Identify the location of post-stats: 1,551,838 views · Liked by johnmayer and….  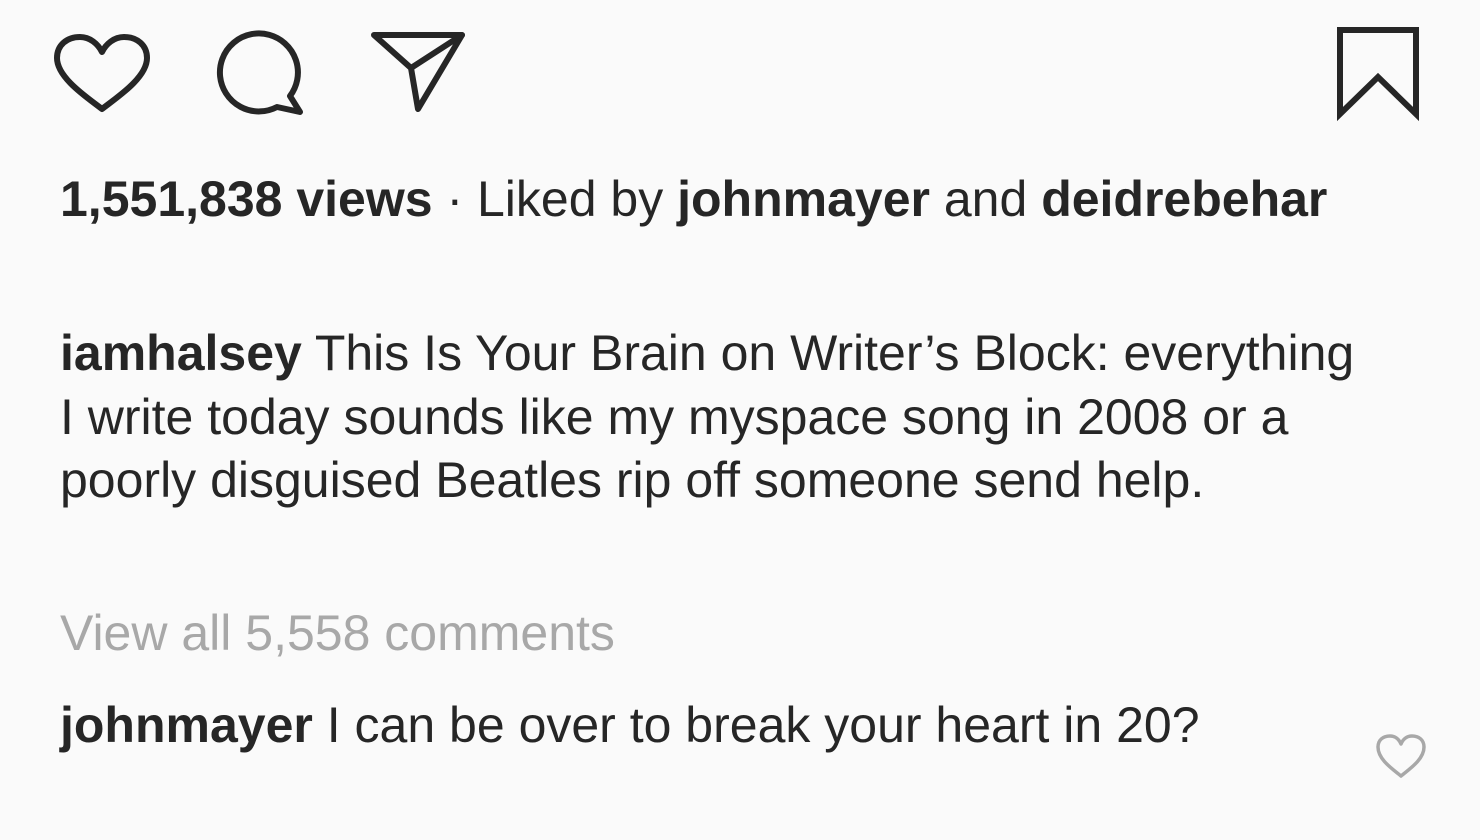
(740, 199).